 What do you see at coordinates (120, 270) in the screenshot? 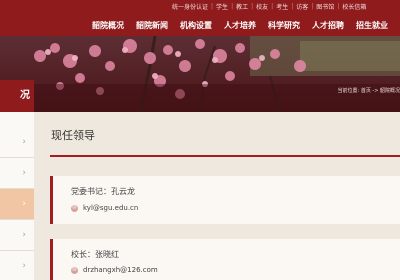
I see `leader-email: drzhangxh@126.com` at bounding box center [120, 270].